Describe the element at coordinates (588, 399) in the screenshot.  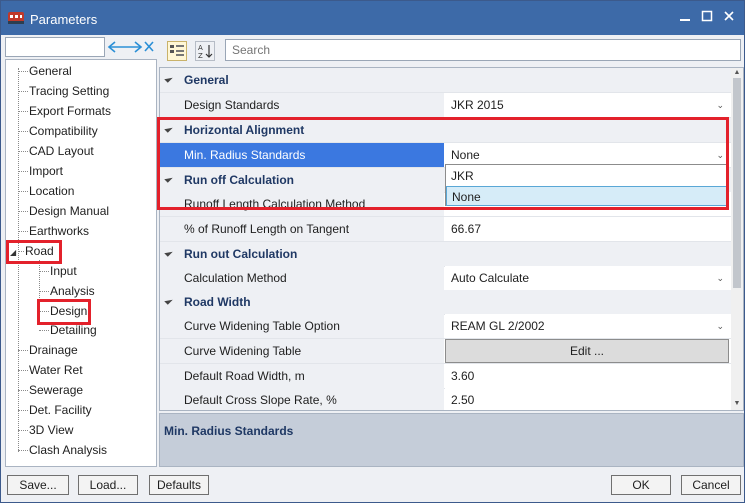
I see `default-cross-slope-input: 2.50` at that location.